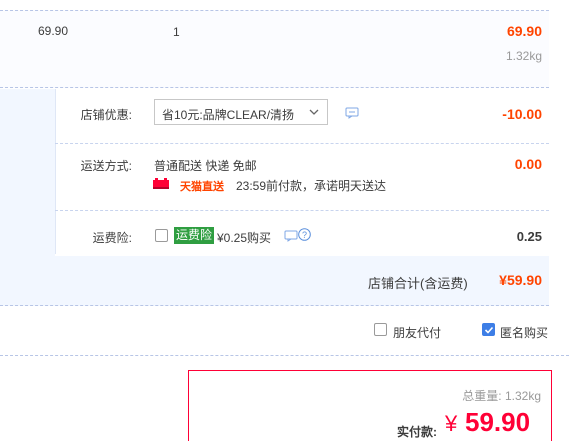 This screenshot has height=441, width=569. Describe the element at coordinates (244, 238) in the screenshot. I see `insurance-price: ¥0.25购买` at that location.